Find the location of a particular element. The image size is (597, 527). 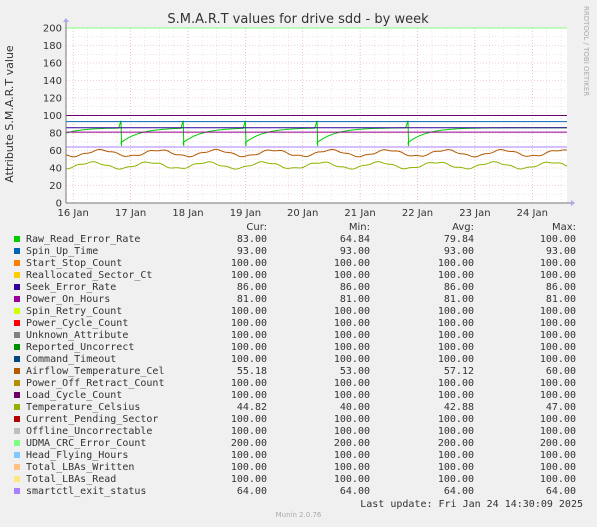

legend-max: 81.00 is located at coordinates (560, 299).